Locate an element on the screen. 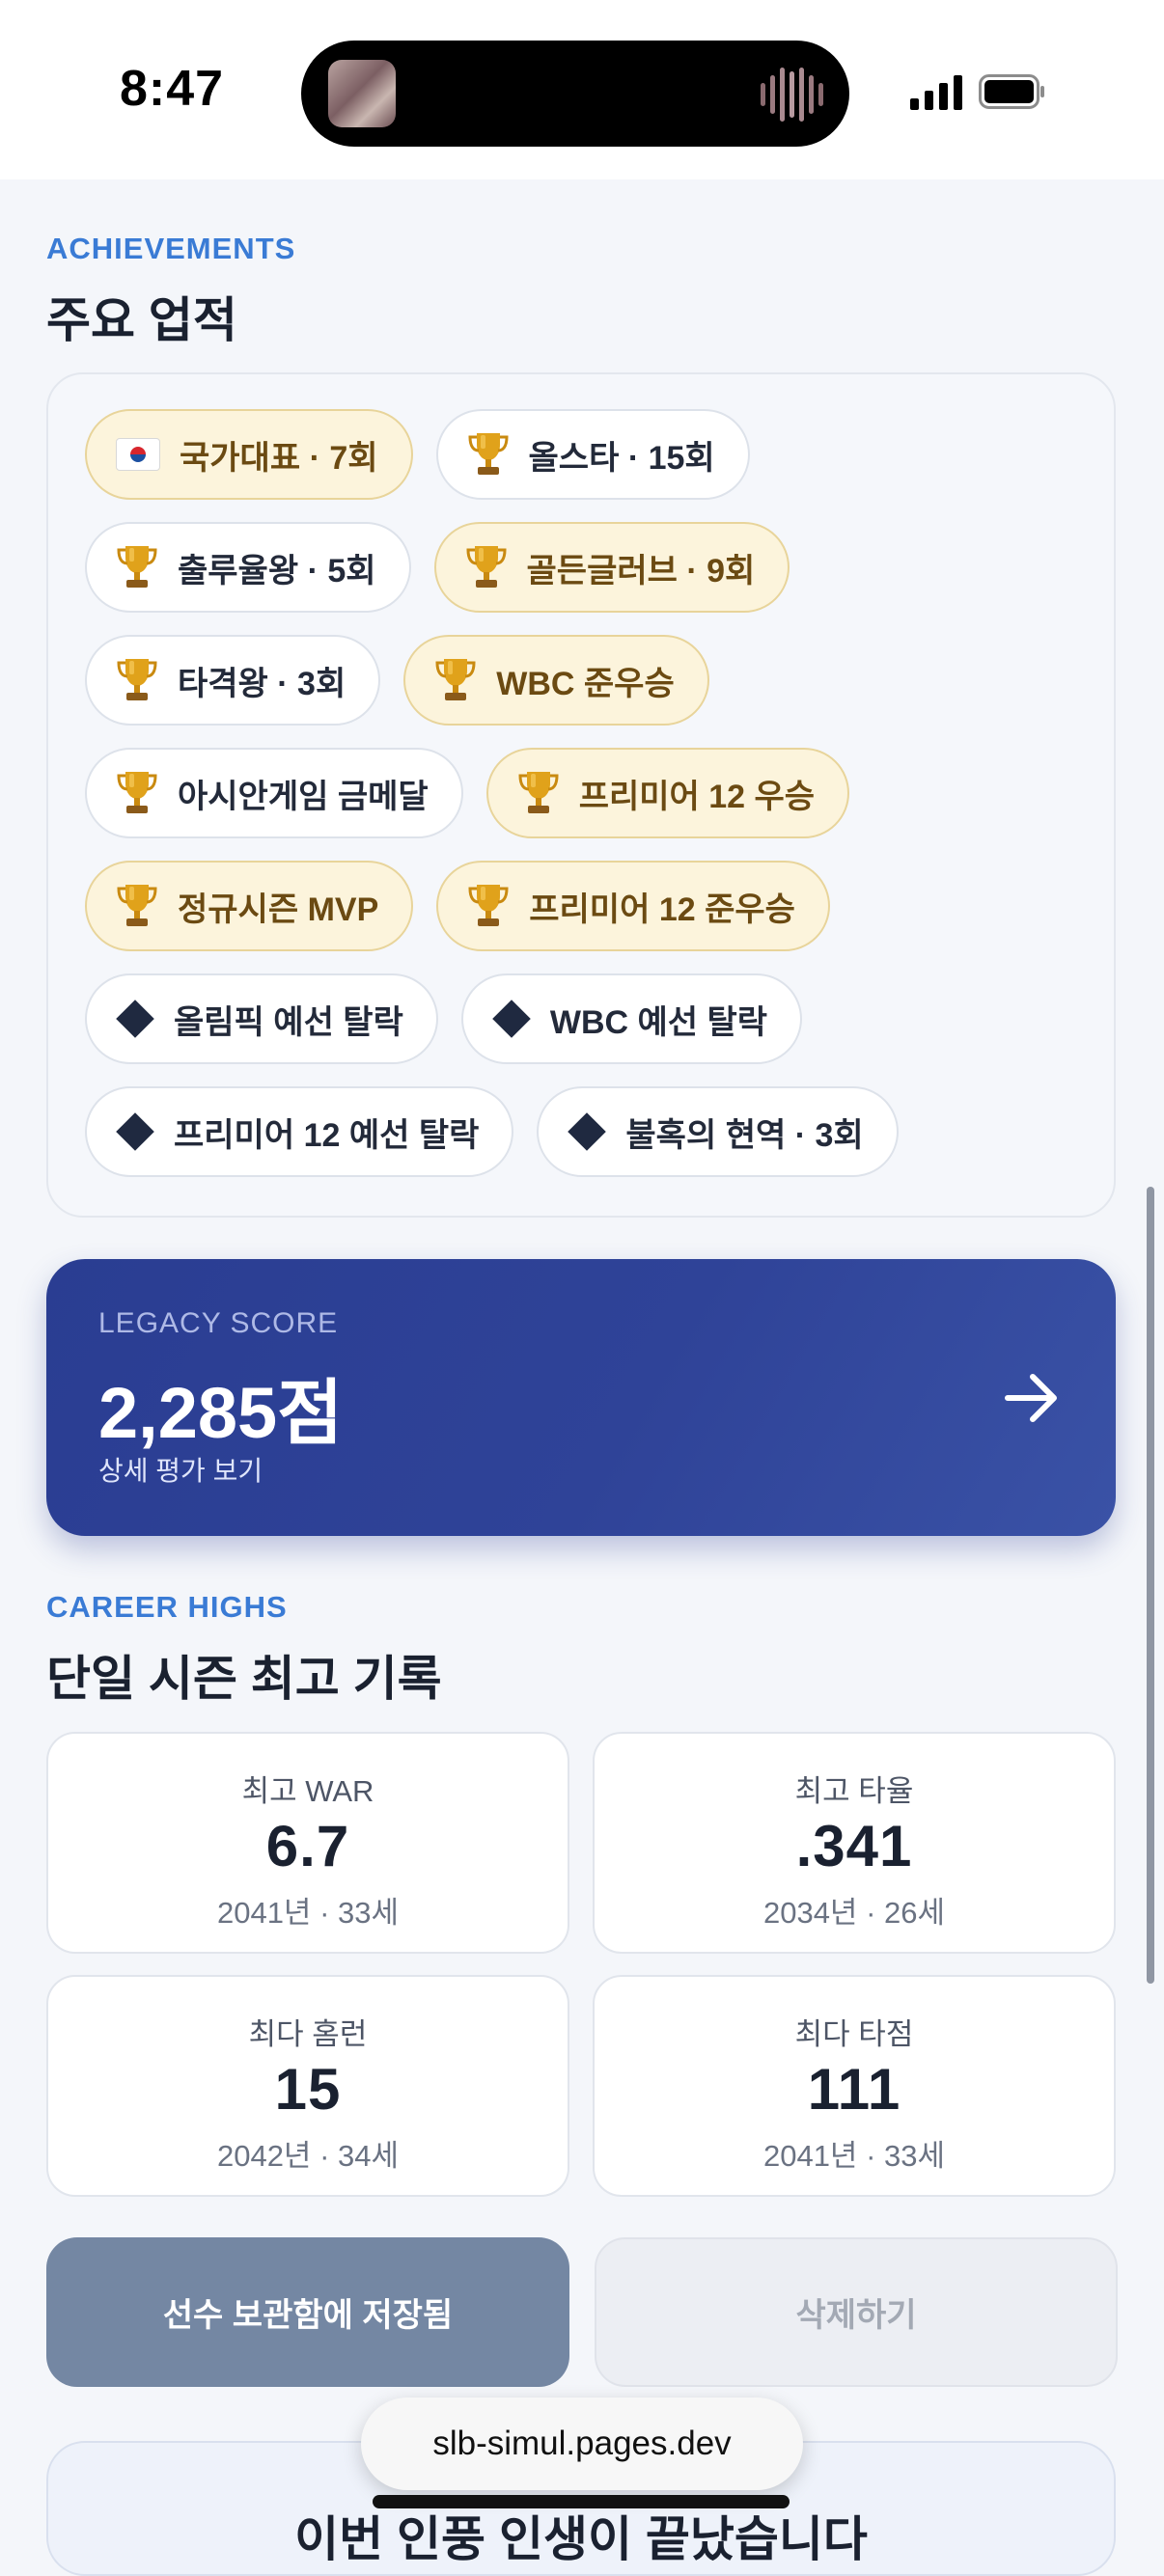  achievement-label: 프리미어 12 우승 is located at coordinates (697, 797).